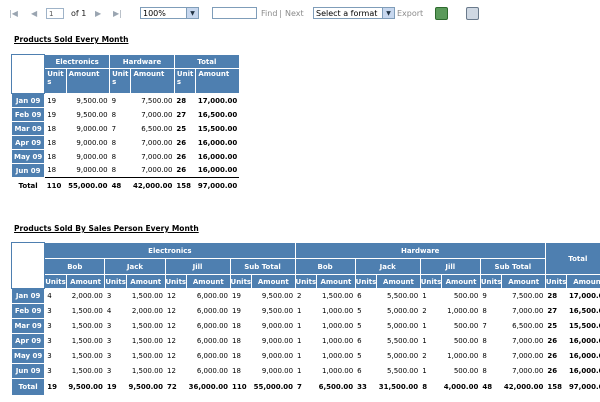 The image size is (600, 402). What do you see at coordinates (55, 81) in the screenshot?
I see `units-header: Unit s` at bounding box center [55, 81].